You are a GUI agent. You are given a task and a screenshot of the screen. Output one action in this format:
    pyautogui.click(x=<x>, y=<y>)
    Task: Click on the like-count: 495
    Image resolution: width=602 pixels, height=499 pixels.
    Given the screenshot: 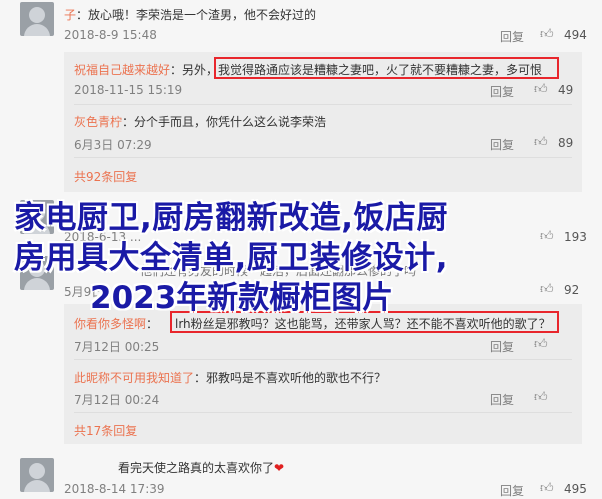 What is the action you would take?
    pyautogui.click(x=575, y=489)
    